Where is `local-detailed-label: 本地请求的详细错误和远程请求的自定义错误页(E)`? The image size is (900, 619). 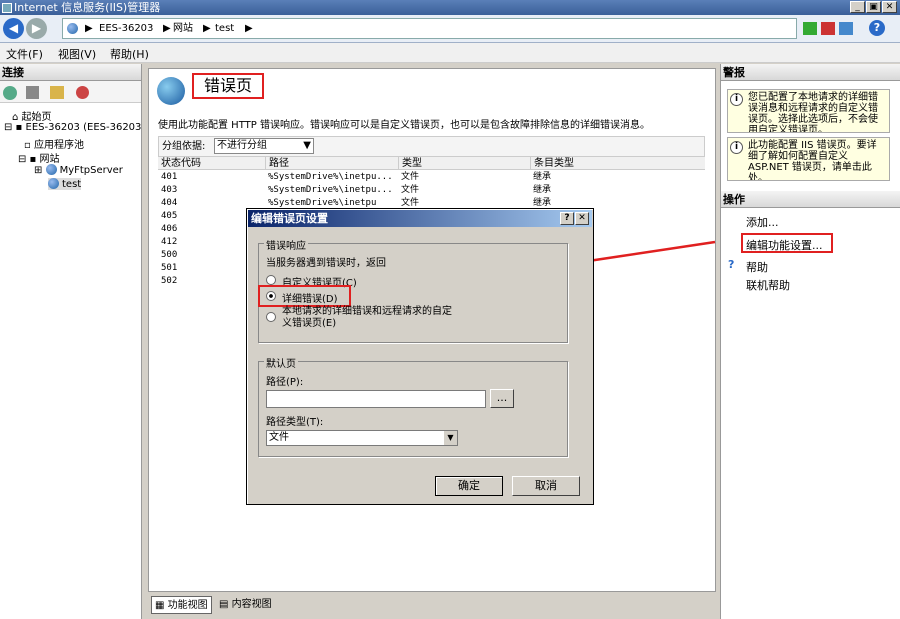 local-detailed-label: 本地请求的详细错误和远程请求的自定义错误页(E) is located at coordinates (367, 318).